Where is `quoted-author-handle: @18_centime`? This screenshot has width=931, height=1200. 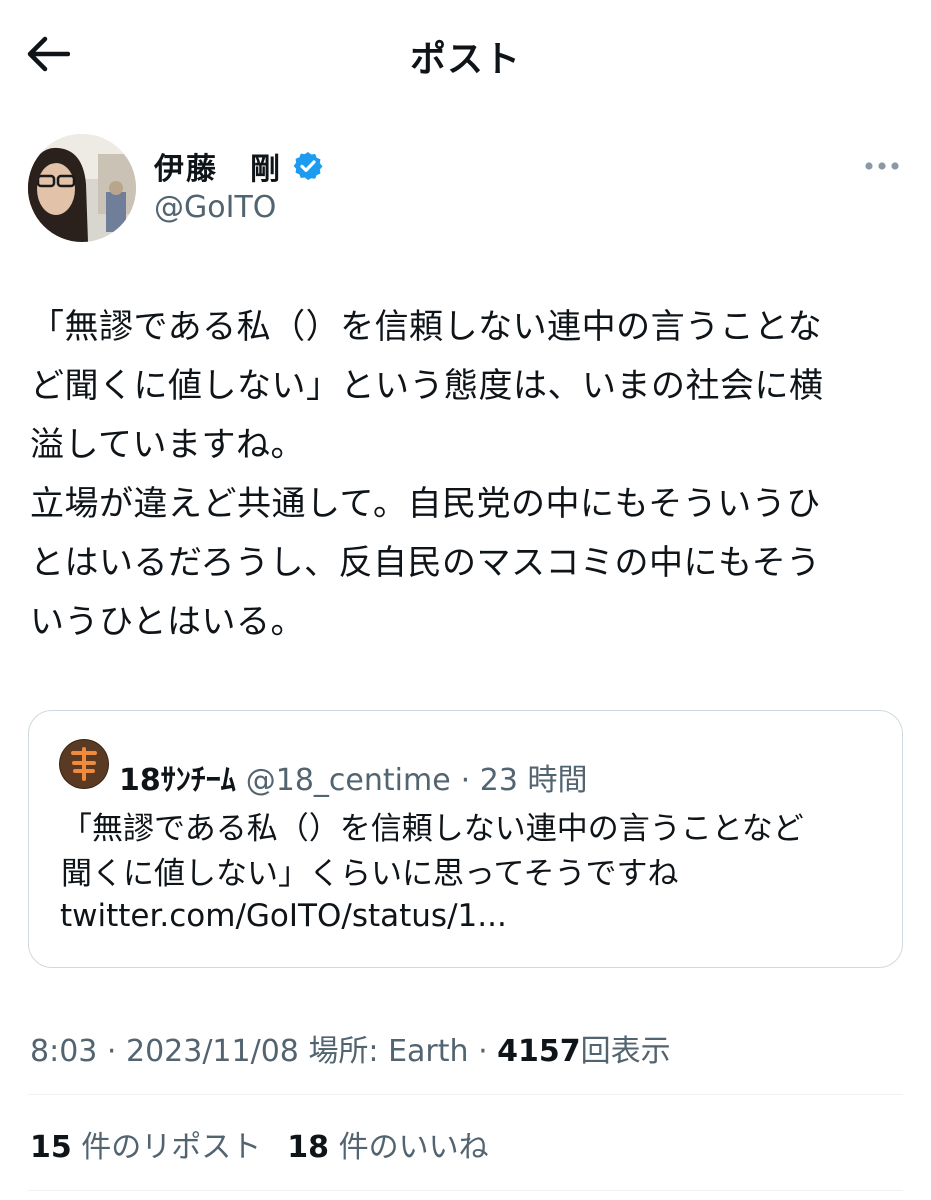 quoted-author-handle: @18_centime is located at coordinates (348, 780).